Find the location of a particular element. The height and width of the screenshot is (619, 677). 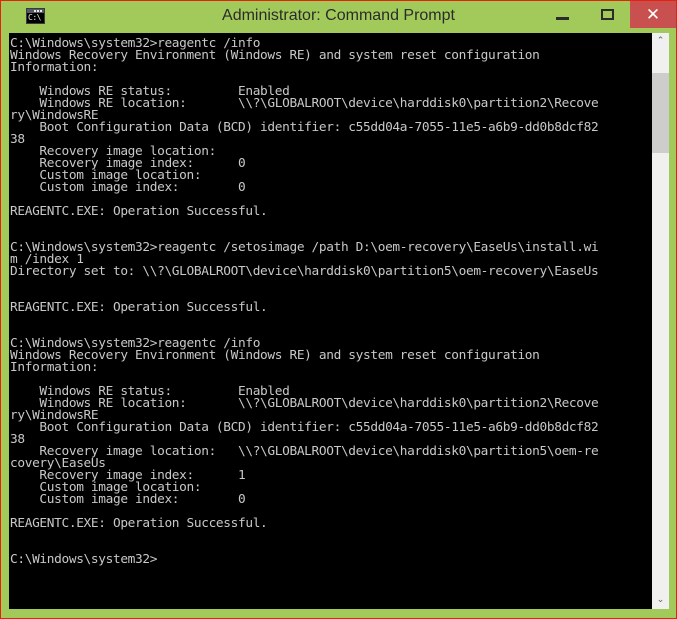

maximize-button is located at coordinates (607, 14).